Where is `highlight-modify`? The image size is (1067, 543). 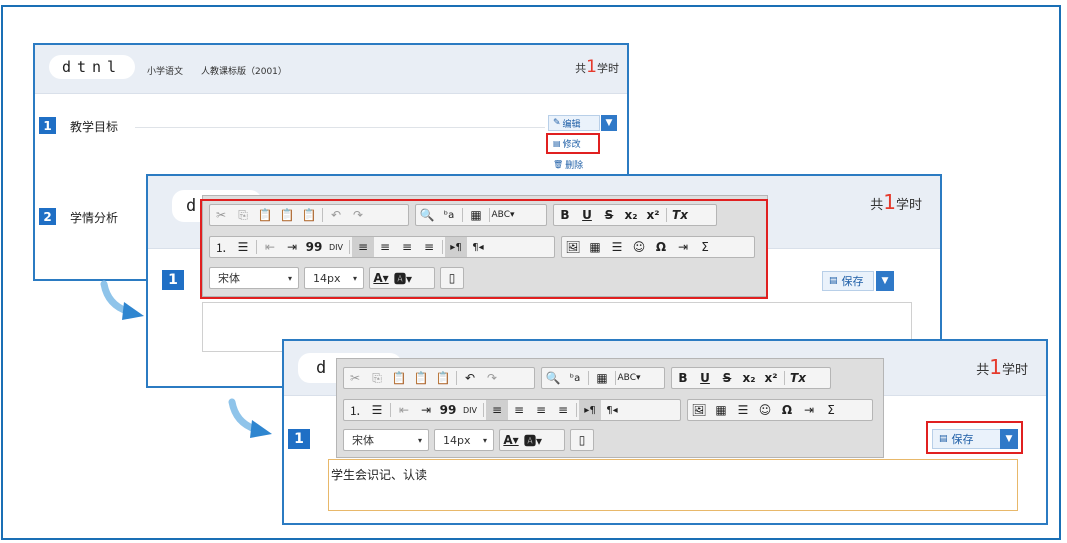
highlight-modify is located at coordinates (573, 143).